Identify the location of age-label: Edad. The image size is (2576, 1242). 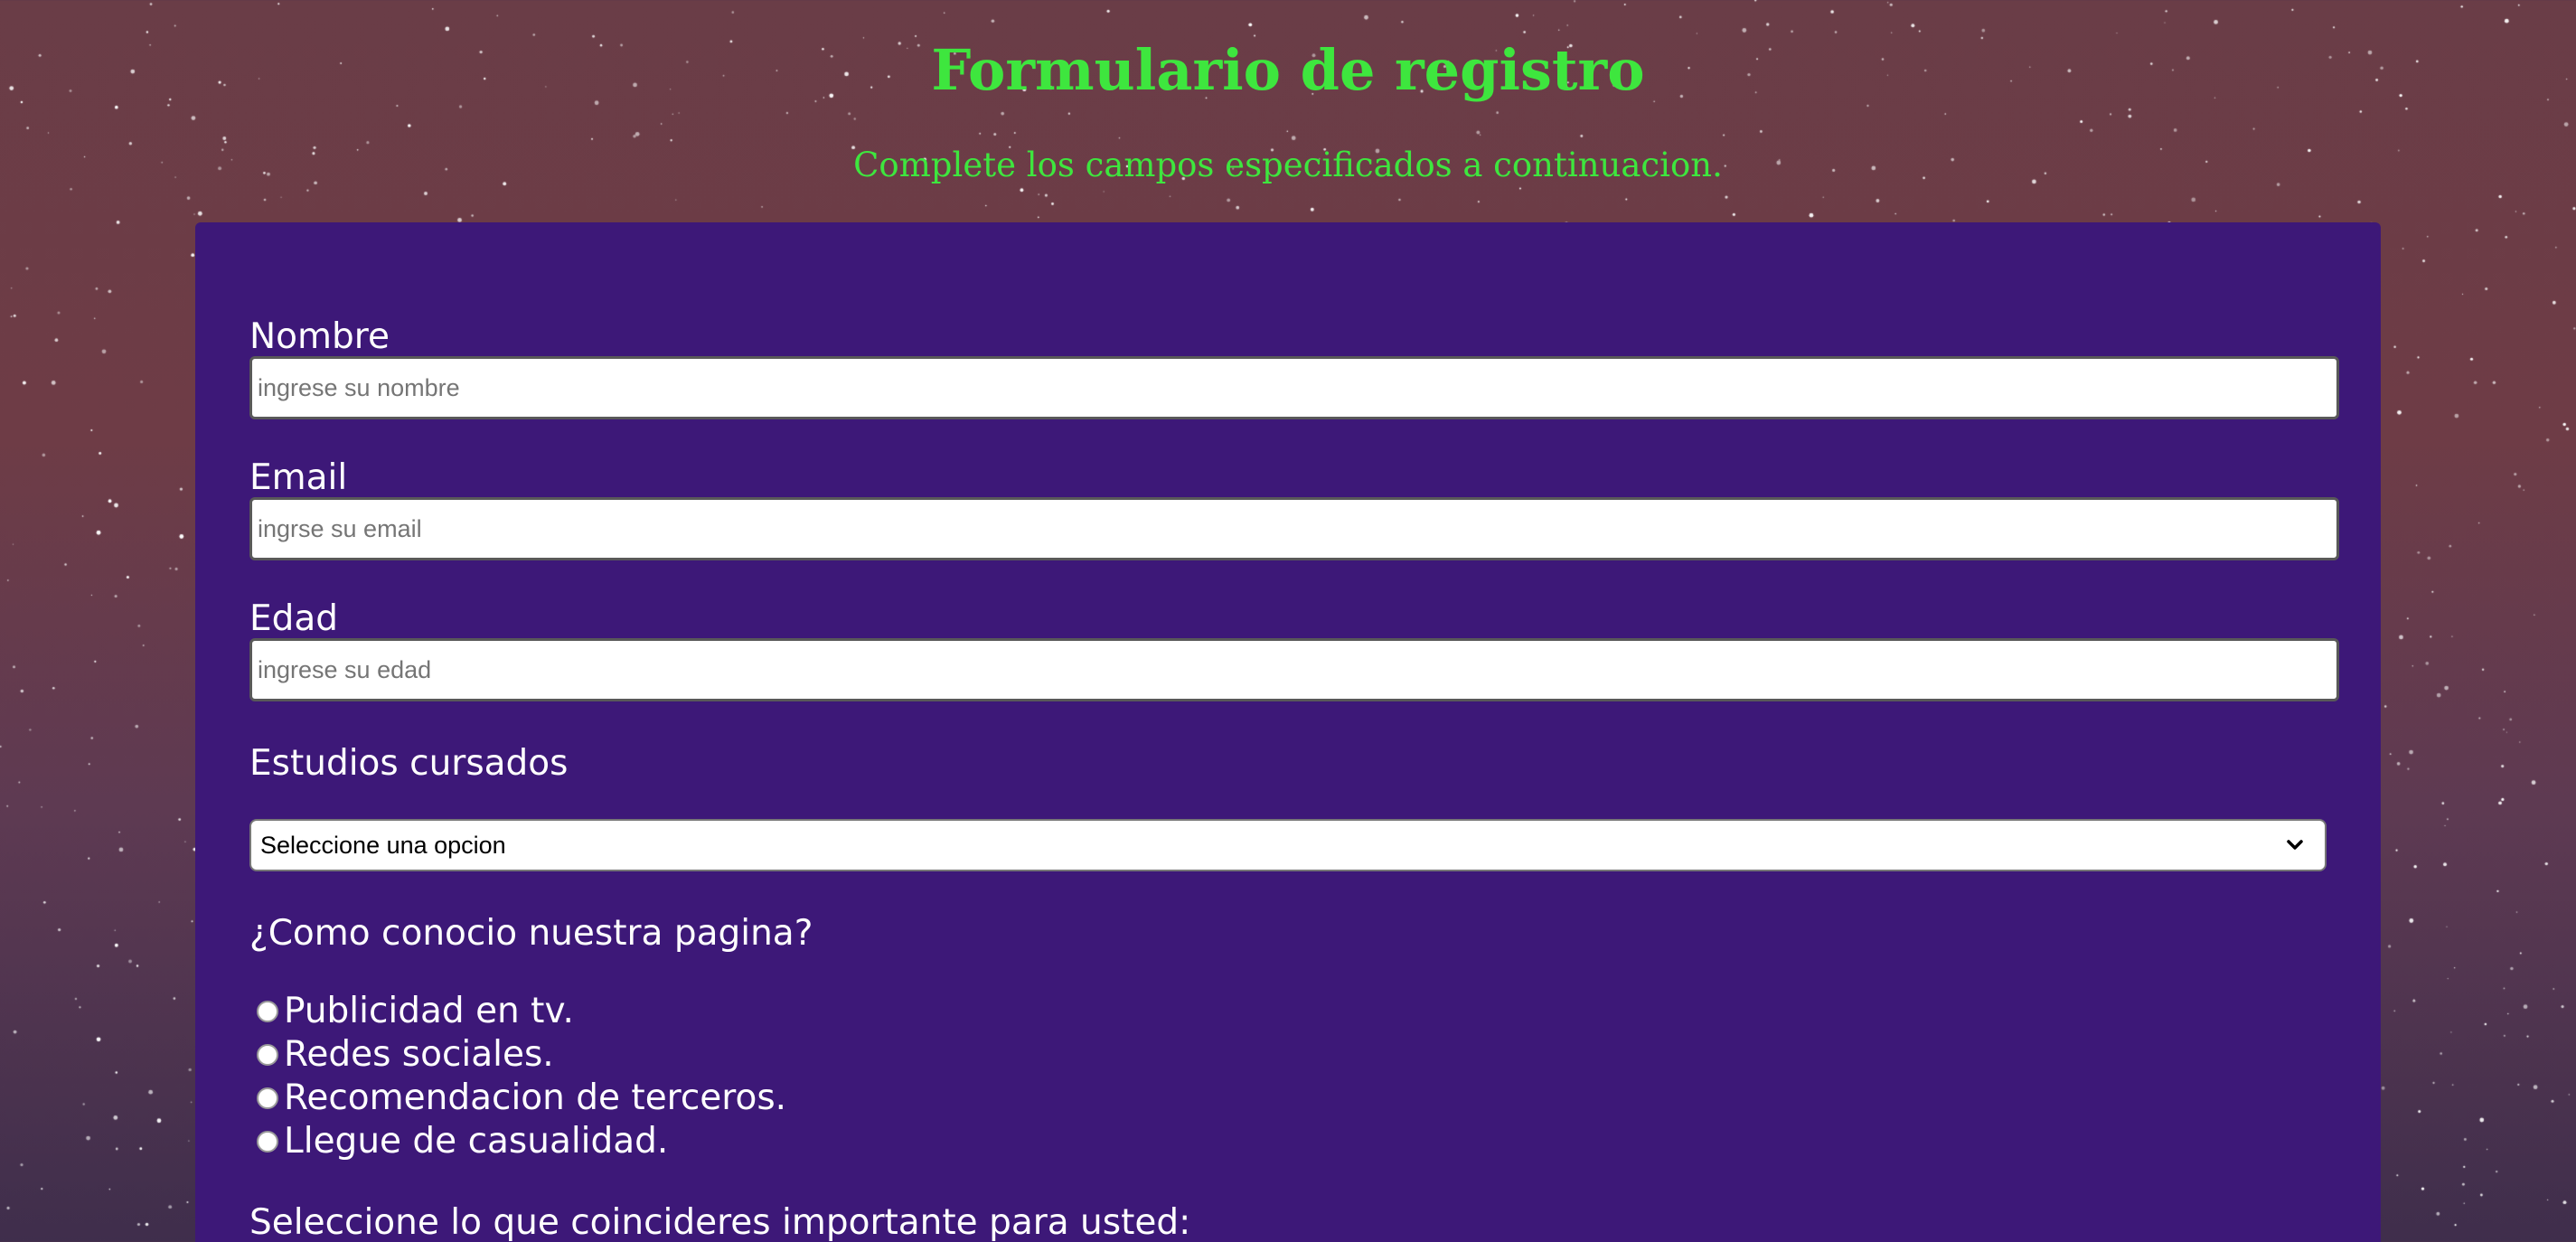
(294, 618).